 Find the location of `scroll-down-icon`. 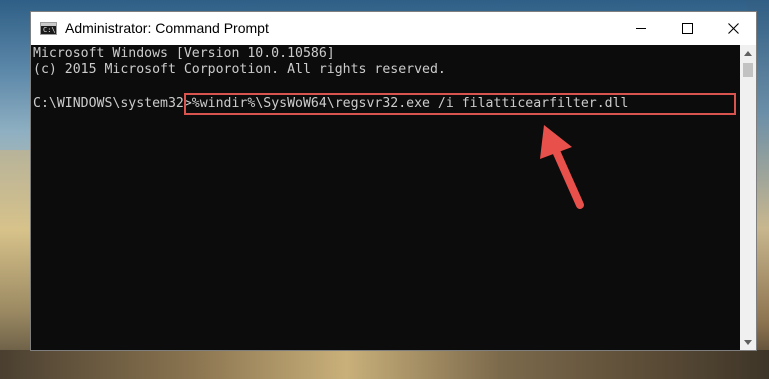

scroll-down-icon is located at coordinates (748, 342).